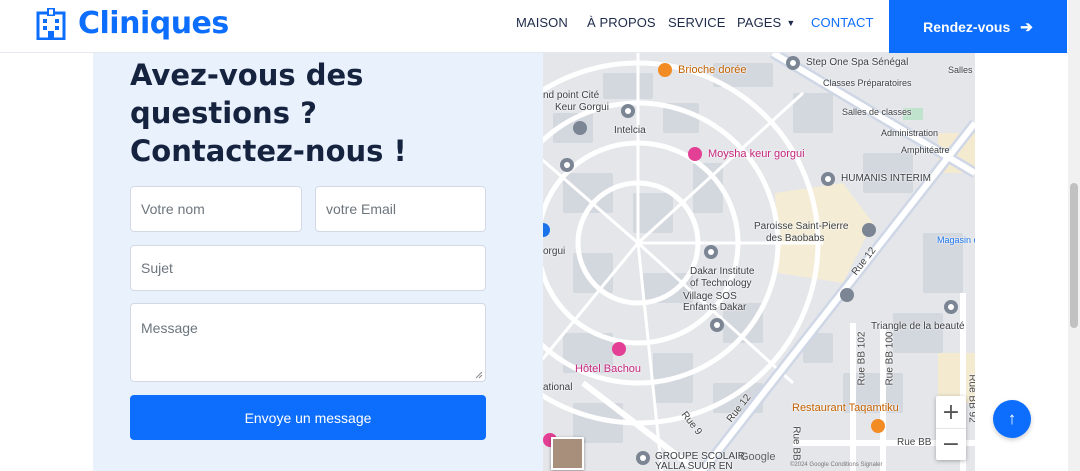 The image size is (1080, 471). What do you see at coordinates (967, 26) in the screenshot?
I see `rendez-vous-label: Rendez-vous` at bounding box center [967, 26].